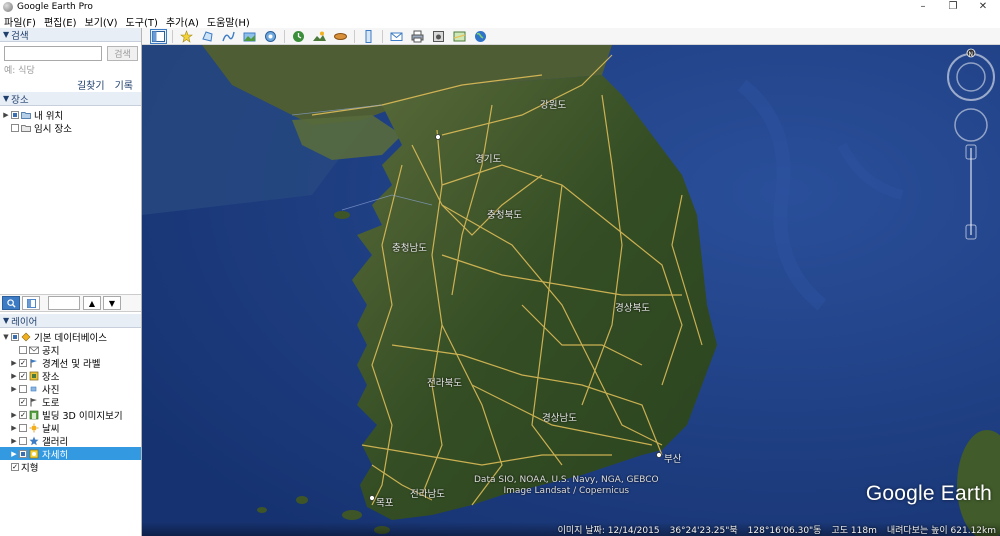  I want to click on minimize-button: –, so click(923, 7).